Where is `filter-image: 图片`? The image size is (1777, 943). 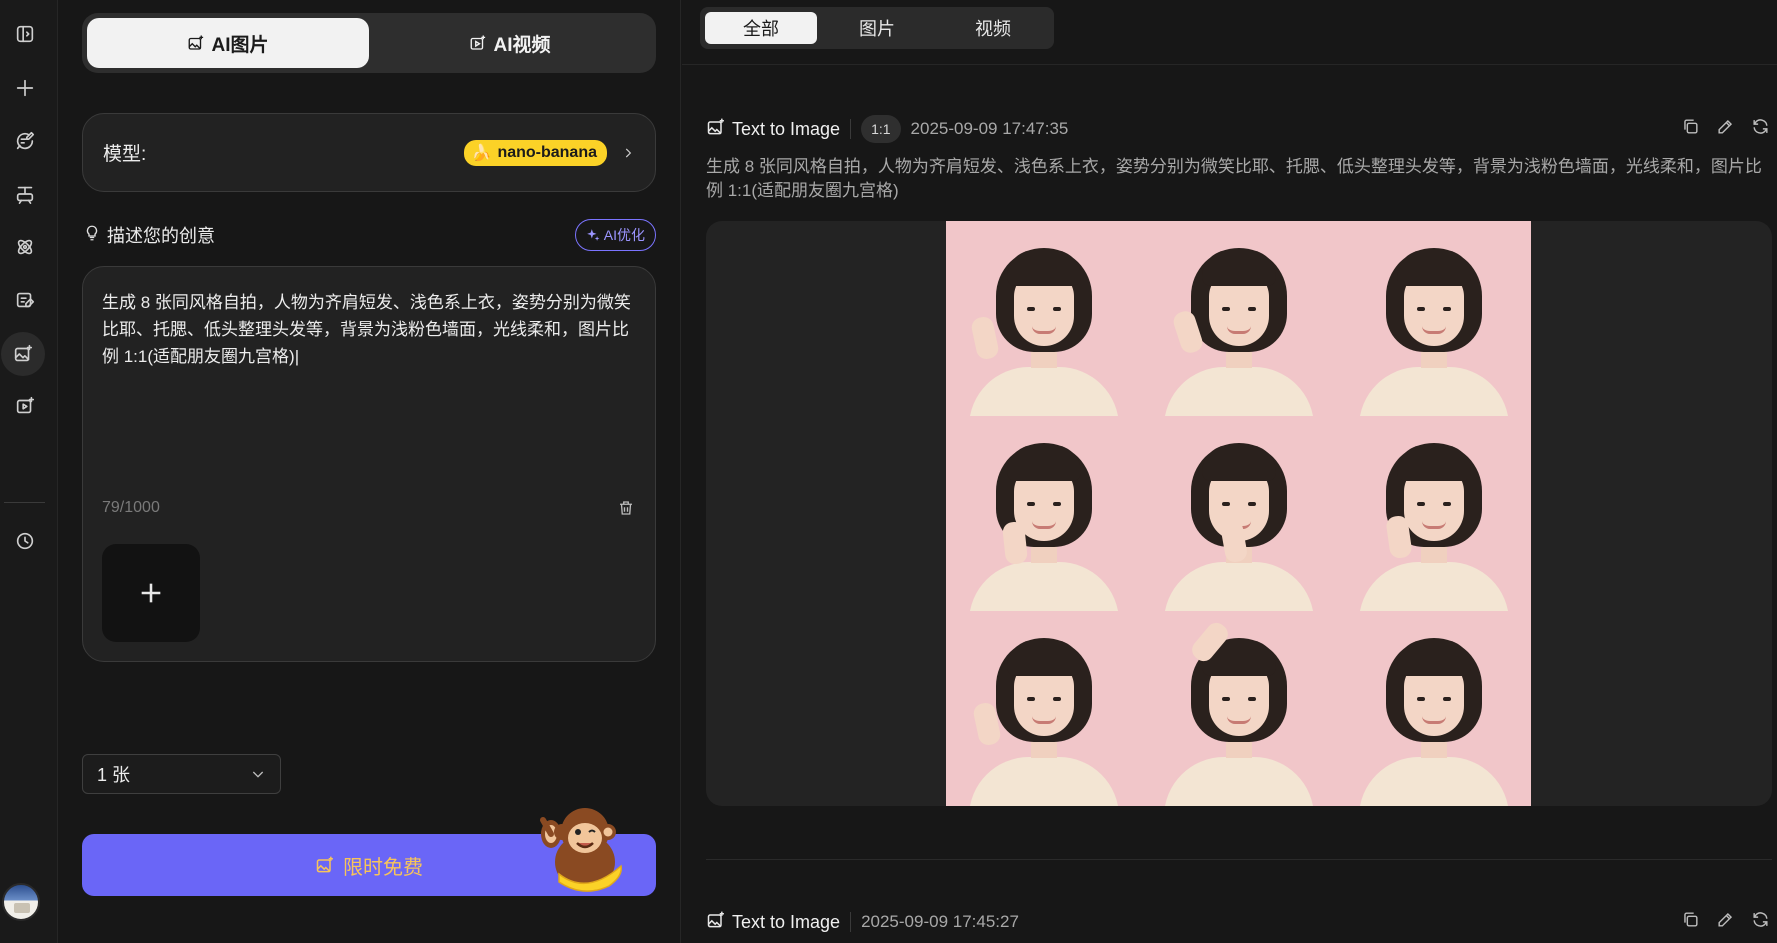 filter-image: 图片 is located at coordinates (877, 28).